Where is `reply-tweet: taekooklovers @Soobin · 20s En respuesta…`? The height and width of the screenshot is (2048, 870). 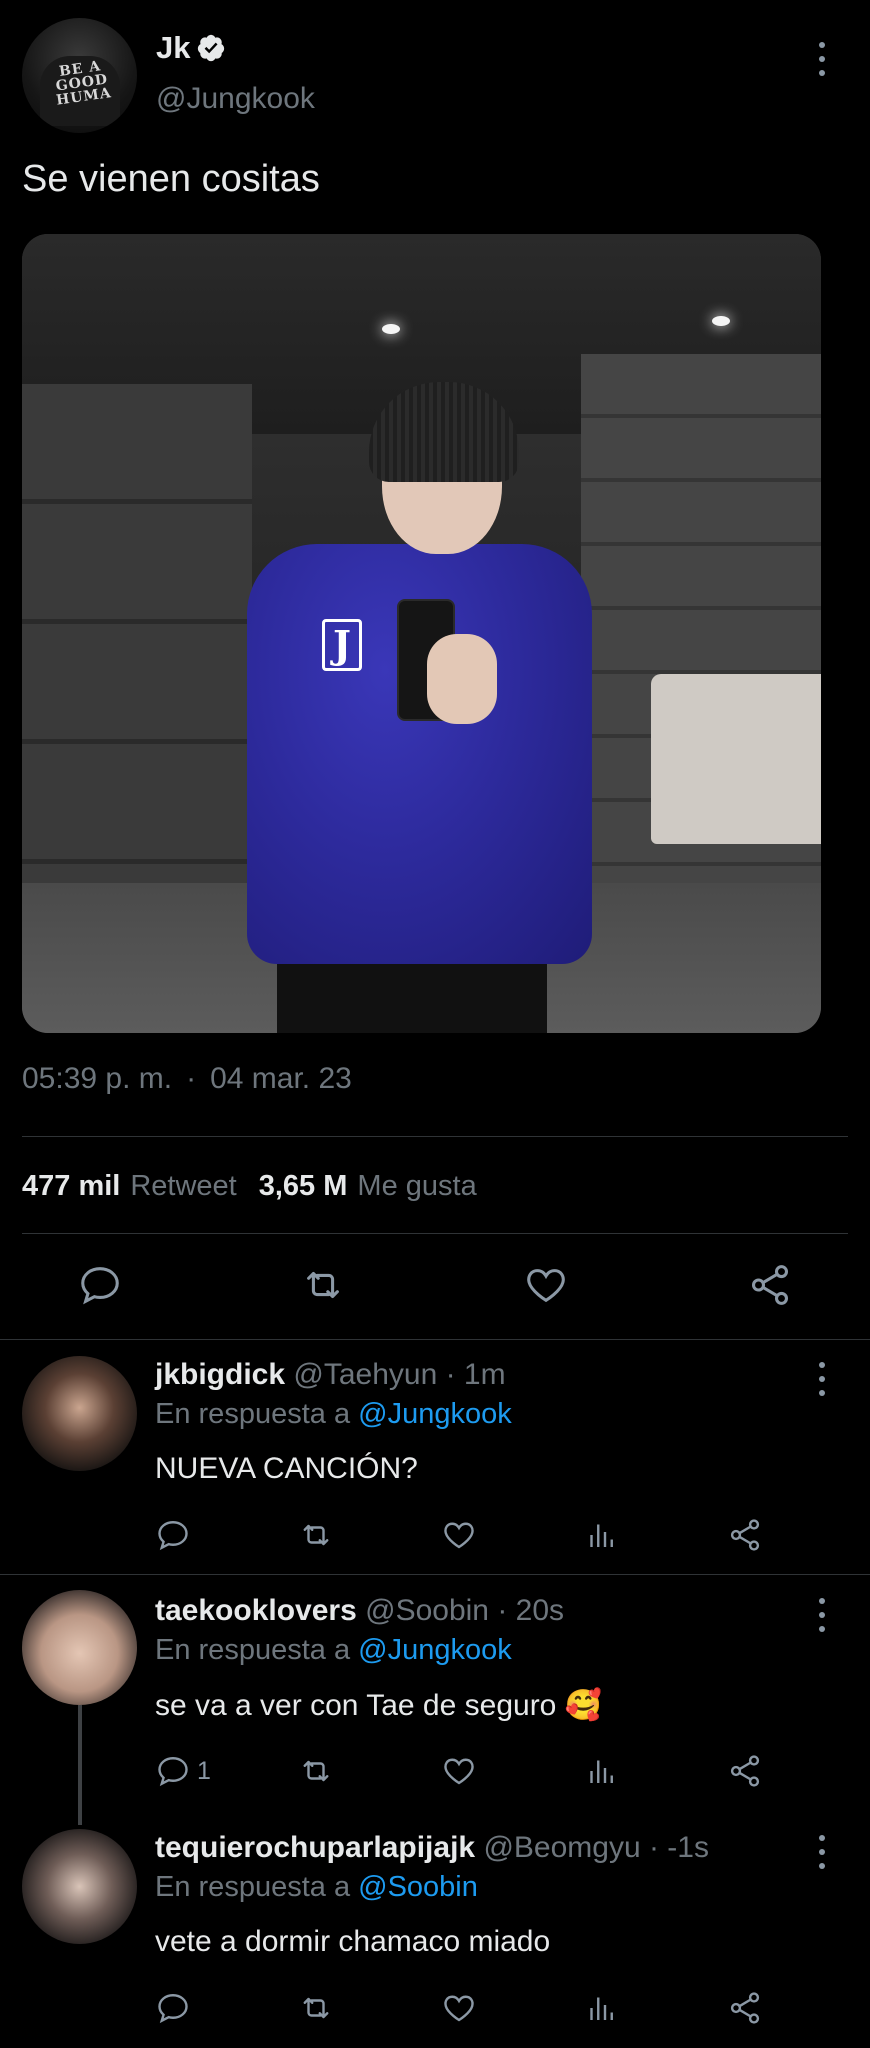 reply-tweet: taekooklovers @Soobin · 20s En respuesta… is located at coordinates (435, 1694).